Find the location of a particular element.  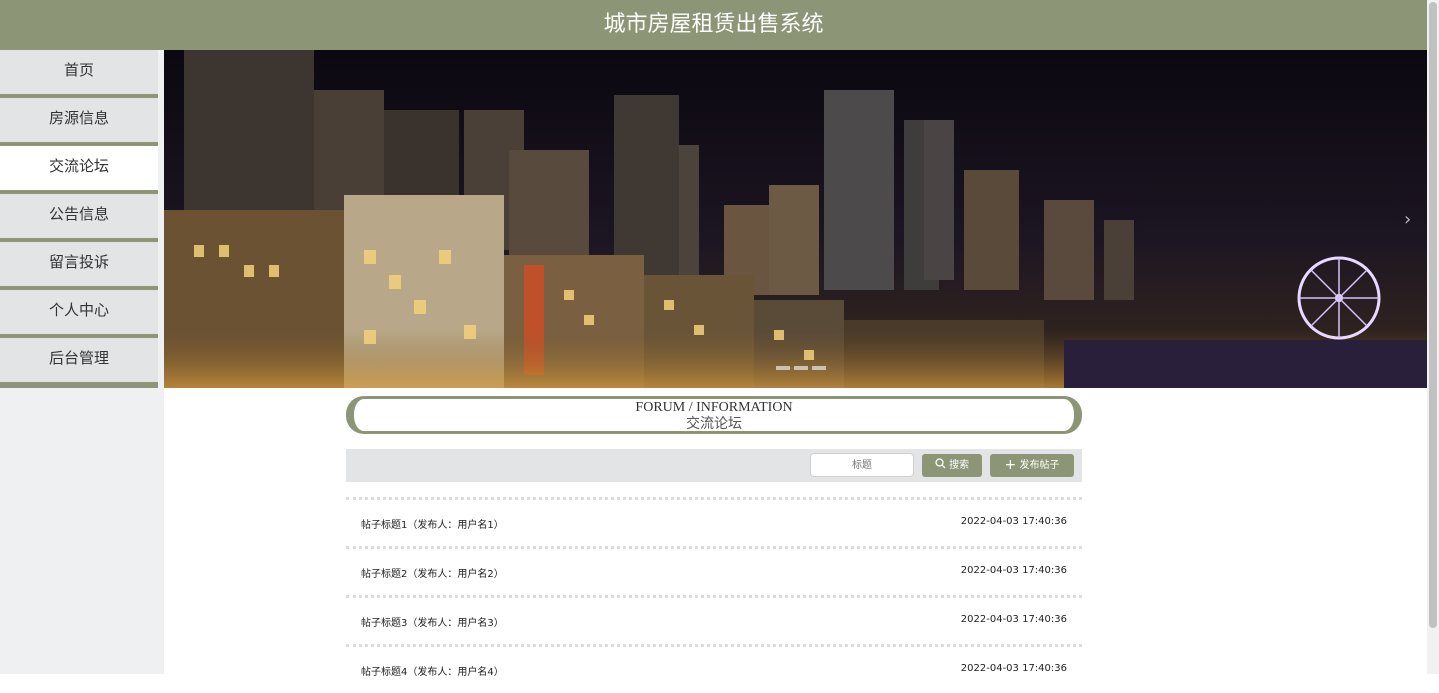

post-title: 帖子标题1（发布人：用户名1） is located at coordinates (432, 525).